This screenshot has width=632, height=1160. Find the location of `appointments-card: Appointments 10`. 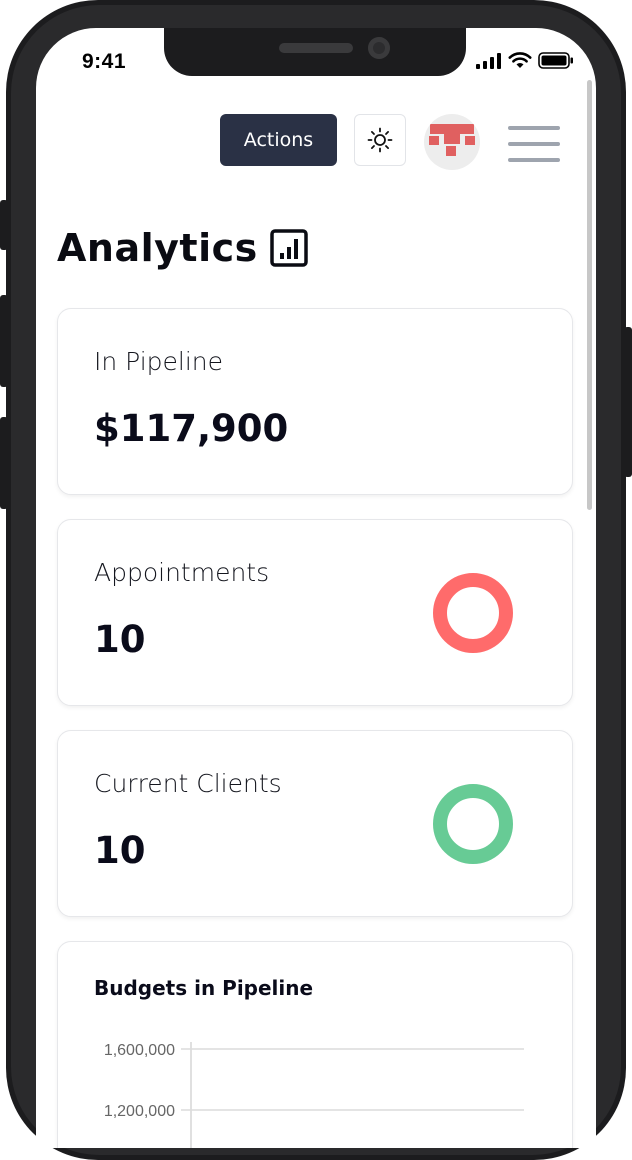

appointments-card: Appointments 10 is located at coordinates (315, 612).